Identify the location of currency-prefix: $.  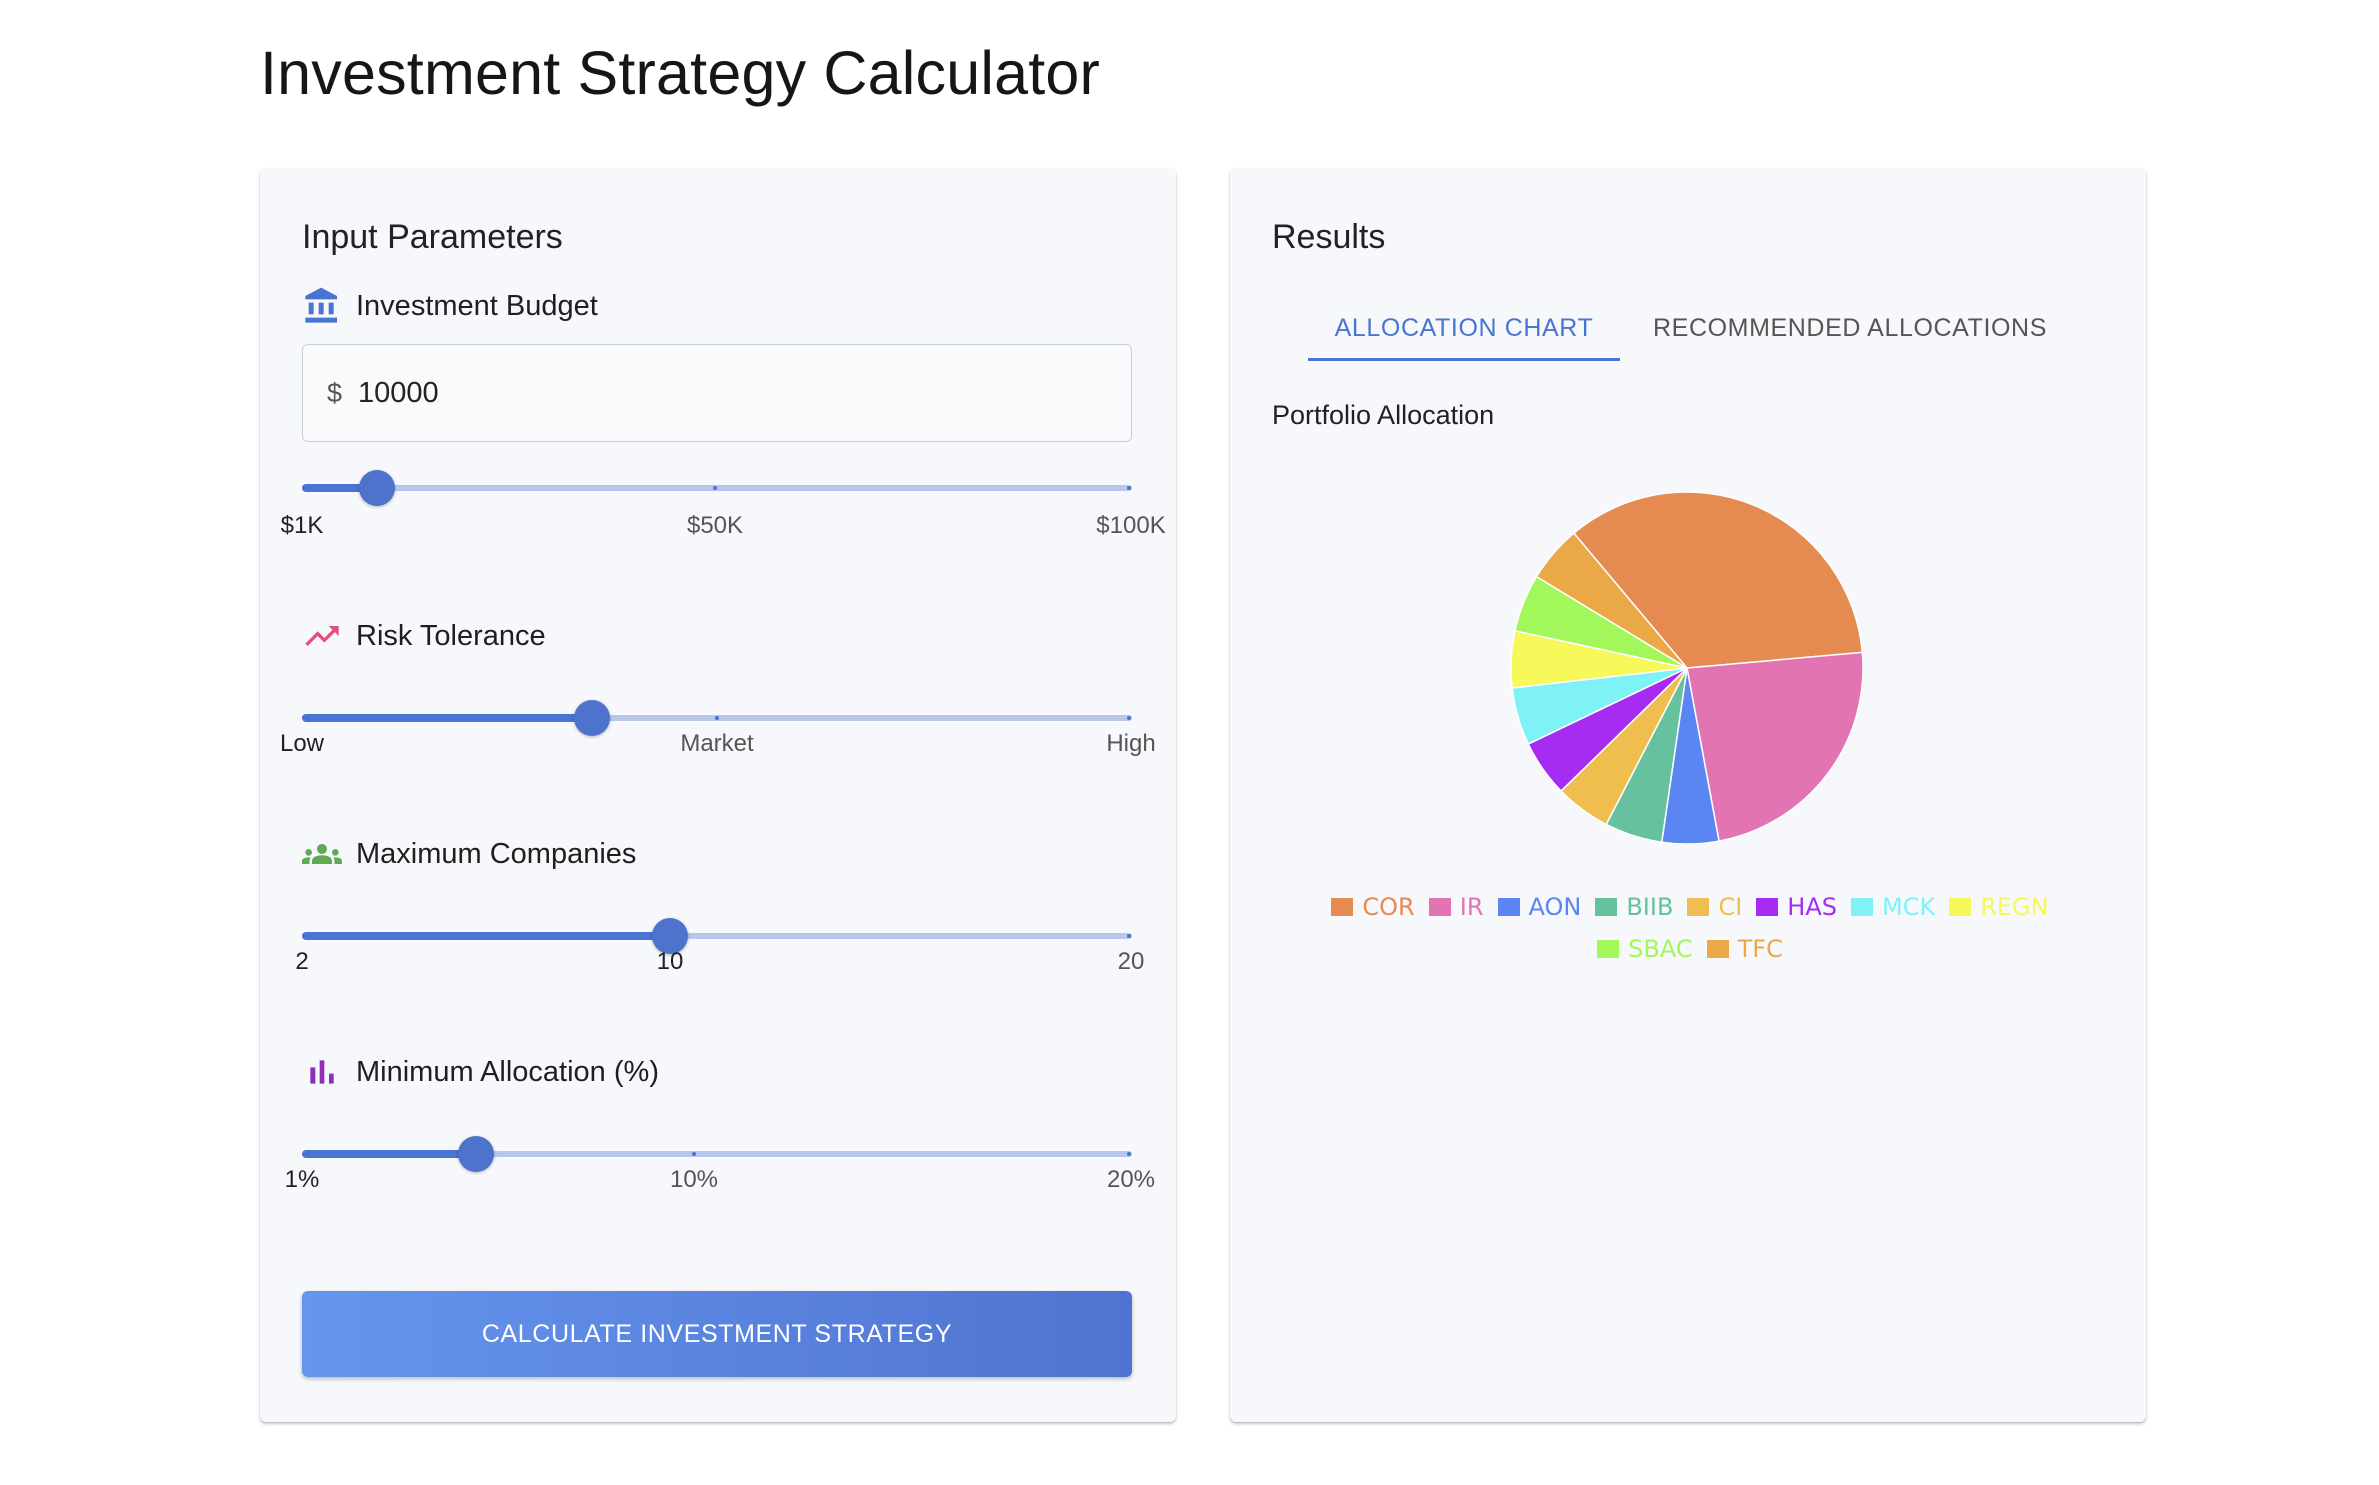
(335, 392).